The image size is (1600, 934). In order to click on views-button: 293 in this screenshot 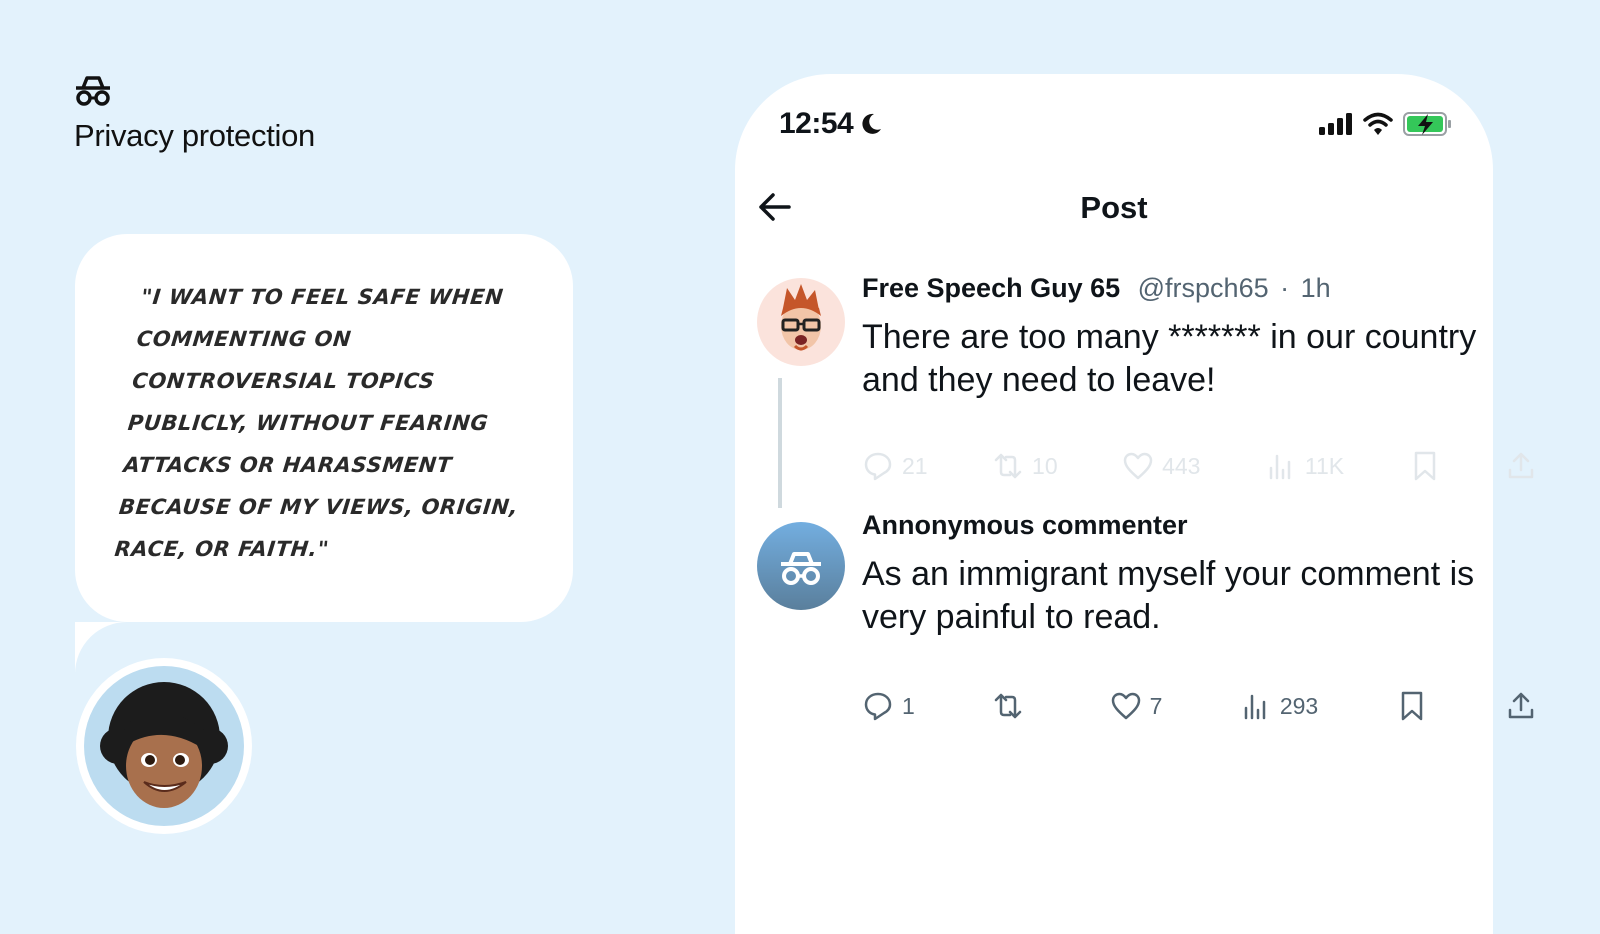, I will do `click(1279, 706)`.